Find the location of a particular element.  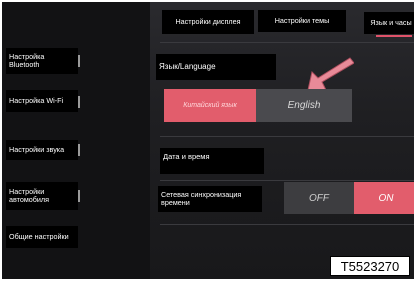

tab-theme-settings: Настройки темы is located at coordinates (302, 21).